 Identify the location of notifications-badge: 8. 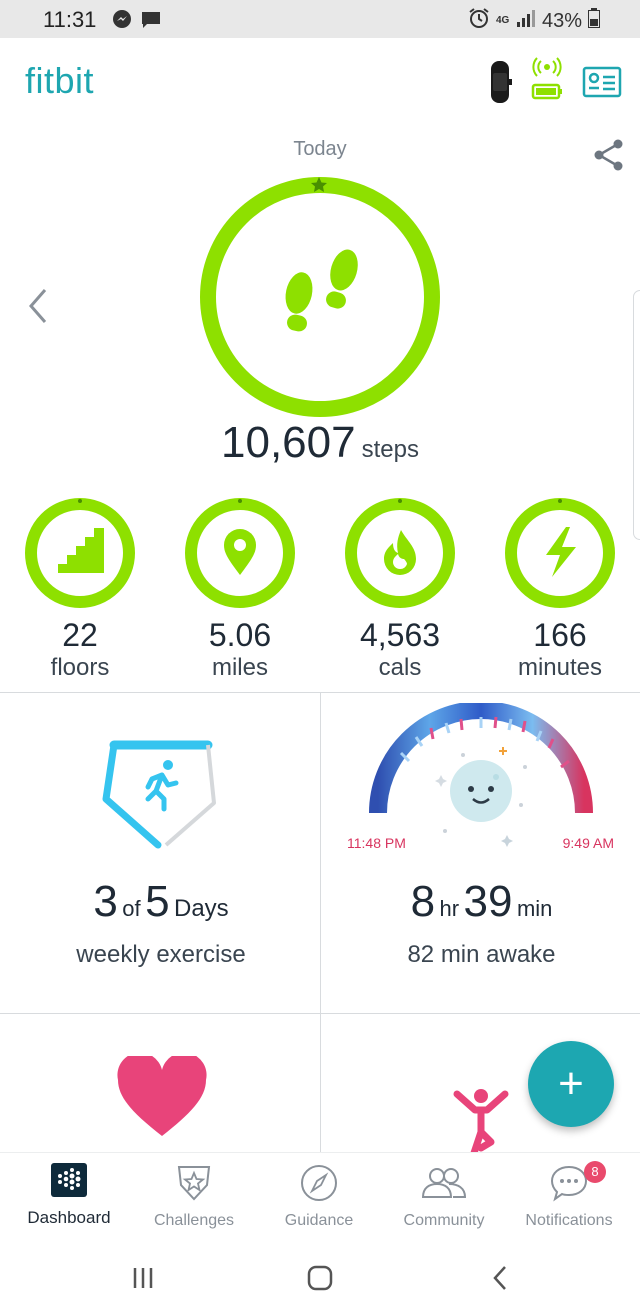
(595, 1172).